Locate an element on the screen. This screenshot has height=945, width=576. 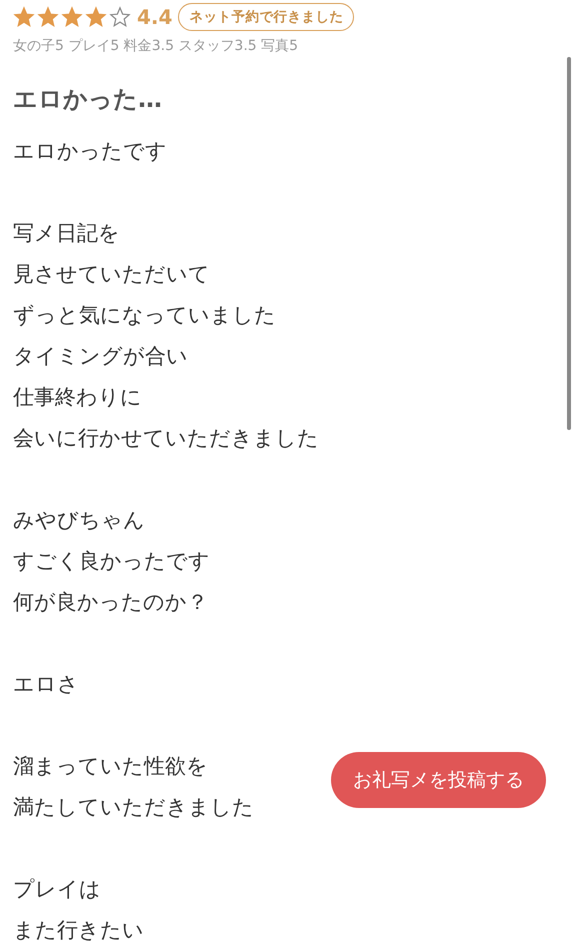
post-photo-button: お礼写メを投稿する is located at coordinates (438, 780).